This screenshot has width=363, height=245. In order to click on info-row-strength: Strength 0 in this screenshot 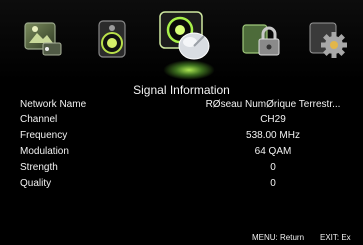, I will do `click(181, 168)`.